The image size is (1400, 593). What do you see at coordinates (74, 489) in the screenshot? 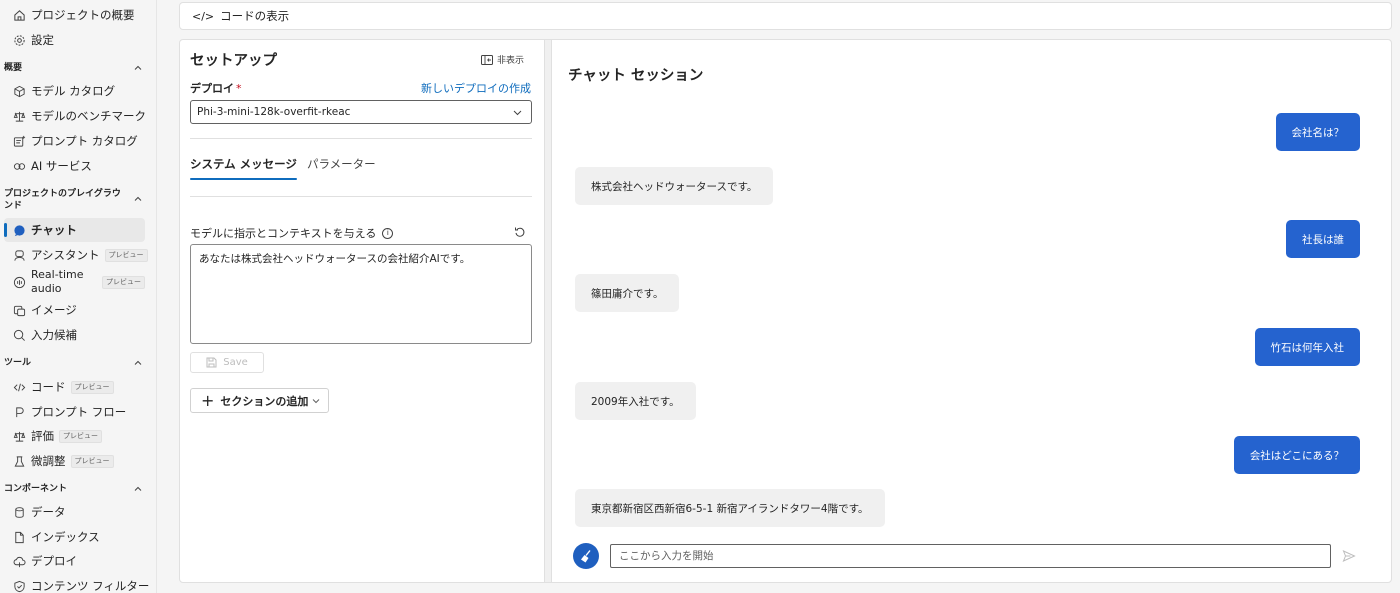
I see `section-header-components: コンポーネント` at bounding box center [74, 489].